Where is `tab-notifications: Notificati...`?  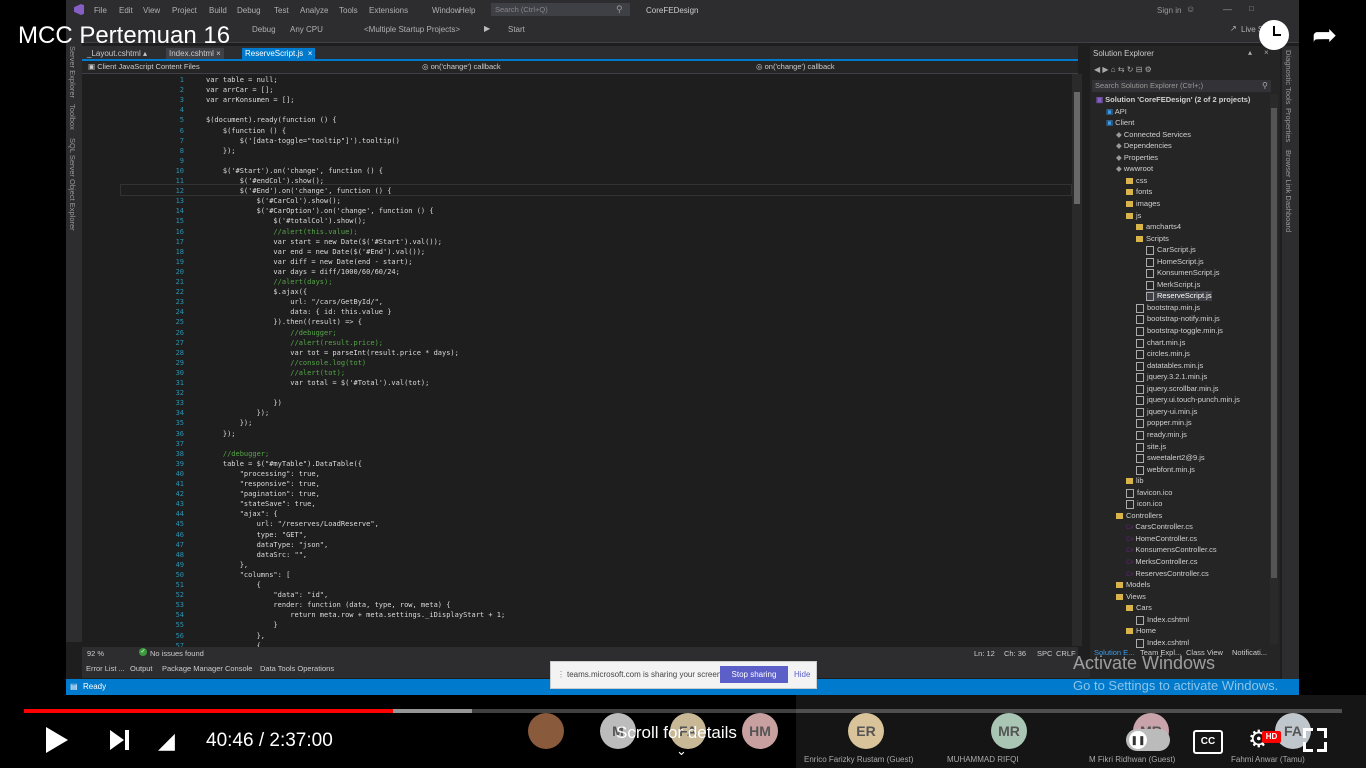
tab-notifications: Notificati... is located at coordinates (1249, 652).